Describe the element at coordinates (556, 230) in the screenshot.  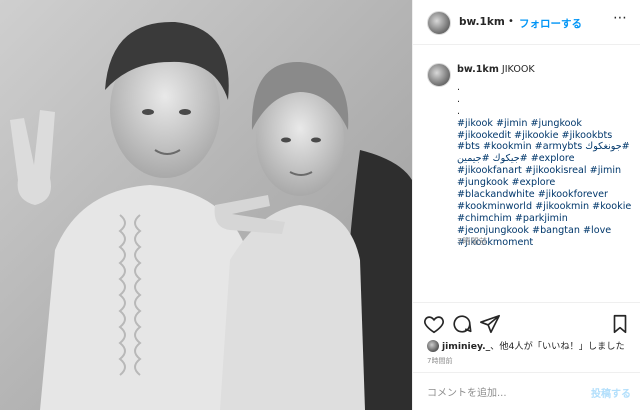
I see `hashtag-link: #bangtan` at that location.